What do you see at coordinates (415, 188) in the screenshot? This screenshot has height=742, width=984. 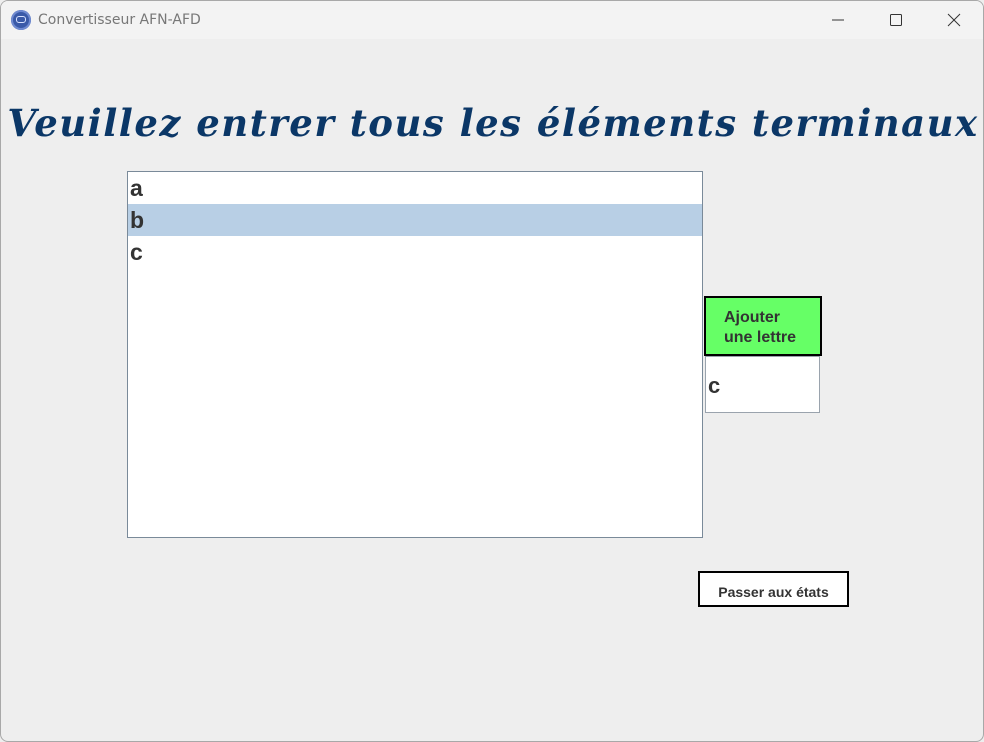 I see `list-item: a` at bounding box center [415, 188].